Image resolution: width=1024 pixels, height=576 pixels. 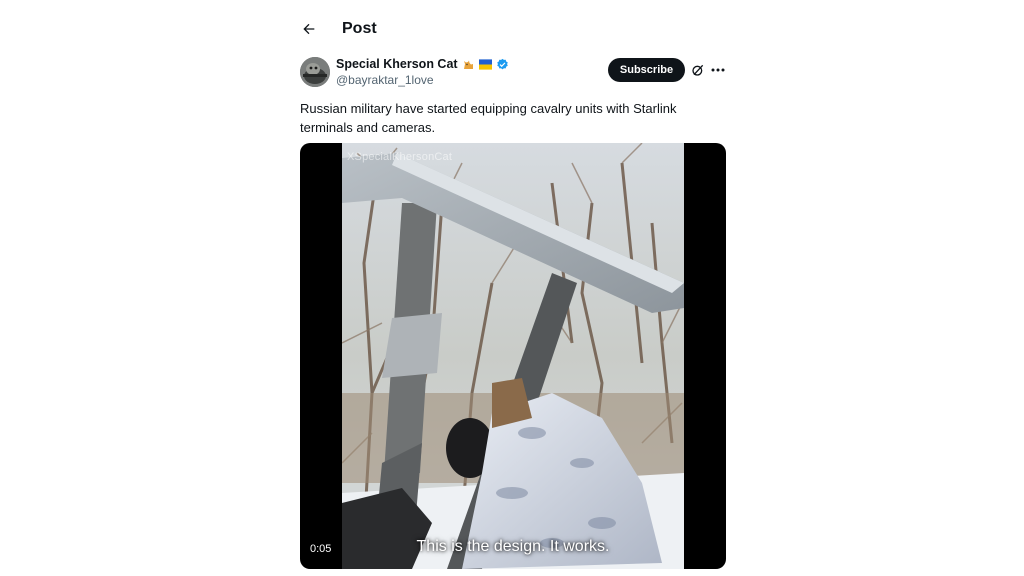 What do you see at coordinates (422, 72) in the screenshot?
I see `author-names: Special Kherson Cat @bayraktar_1love` at bounding box center [422, 72].